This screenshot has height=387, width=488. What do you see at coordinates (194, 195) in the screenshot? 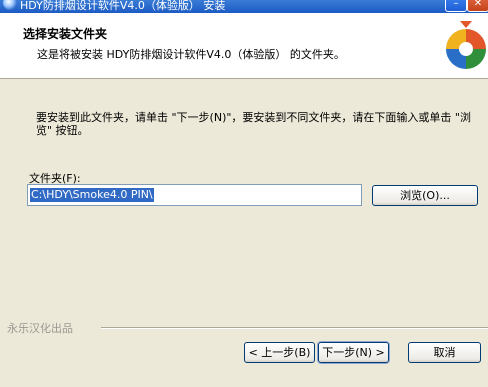
I see `folder-path-input: C:\HDY\Smoke4.0 PIN\` at bounding box center [194, 195].